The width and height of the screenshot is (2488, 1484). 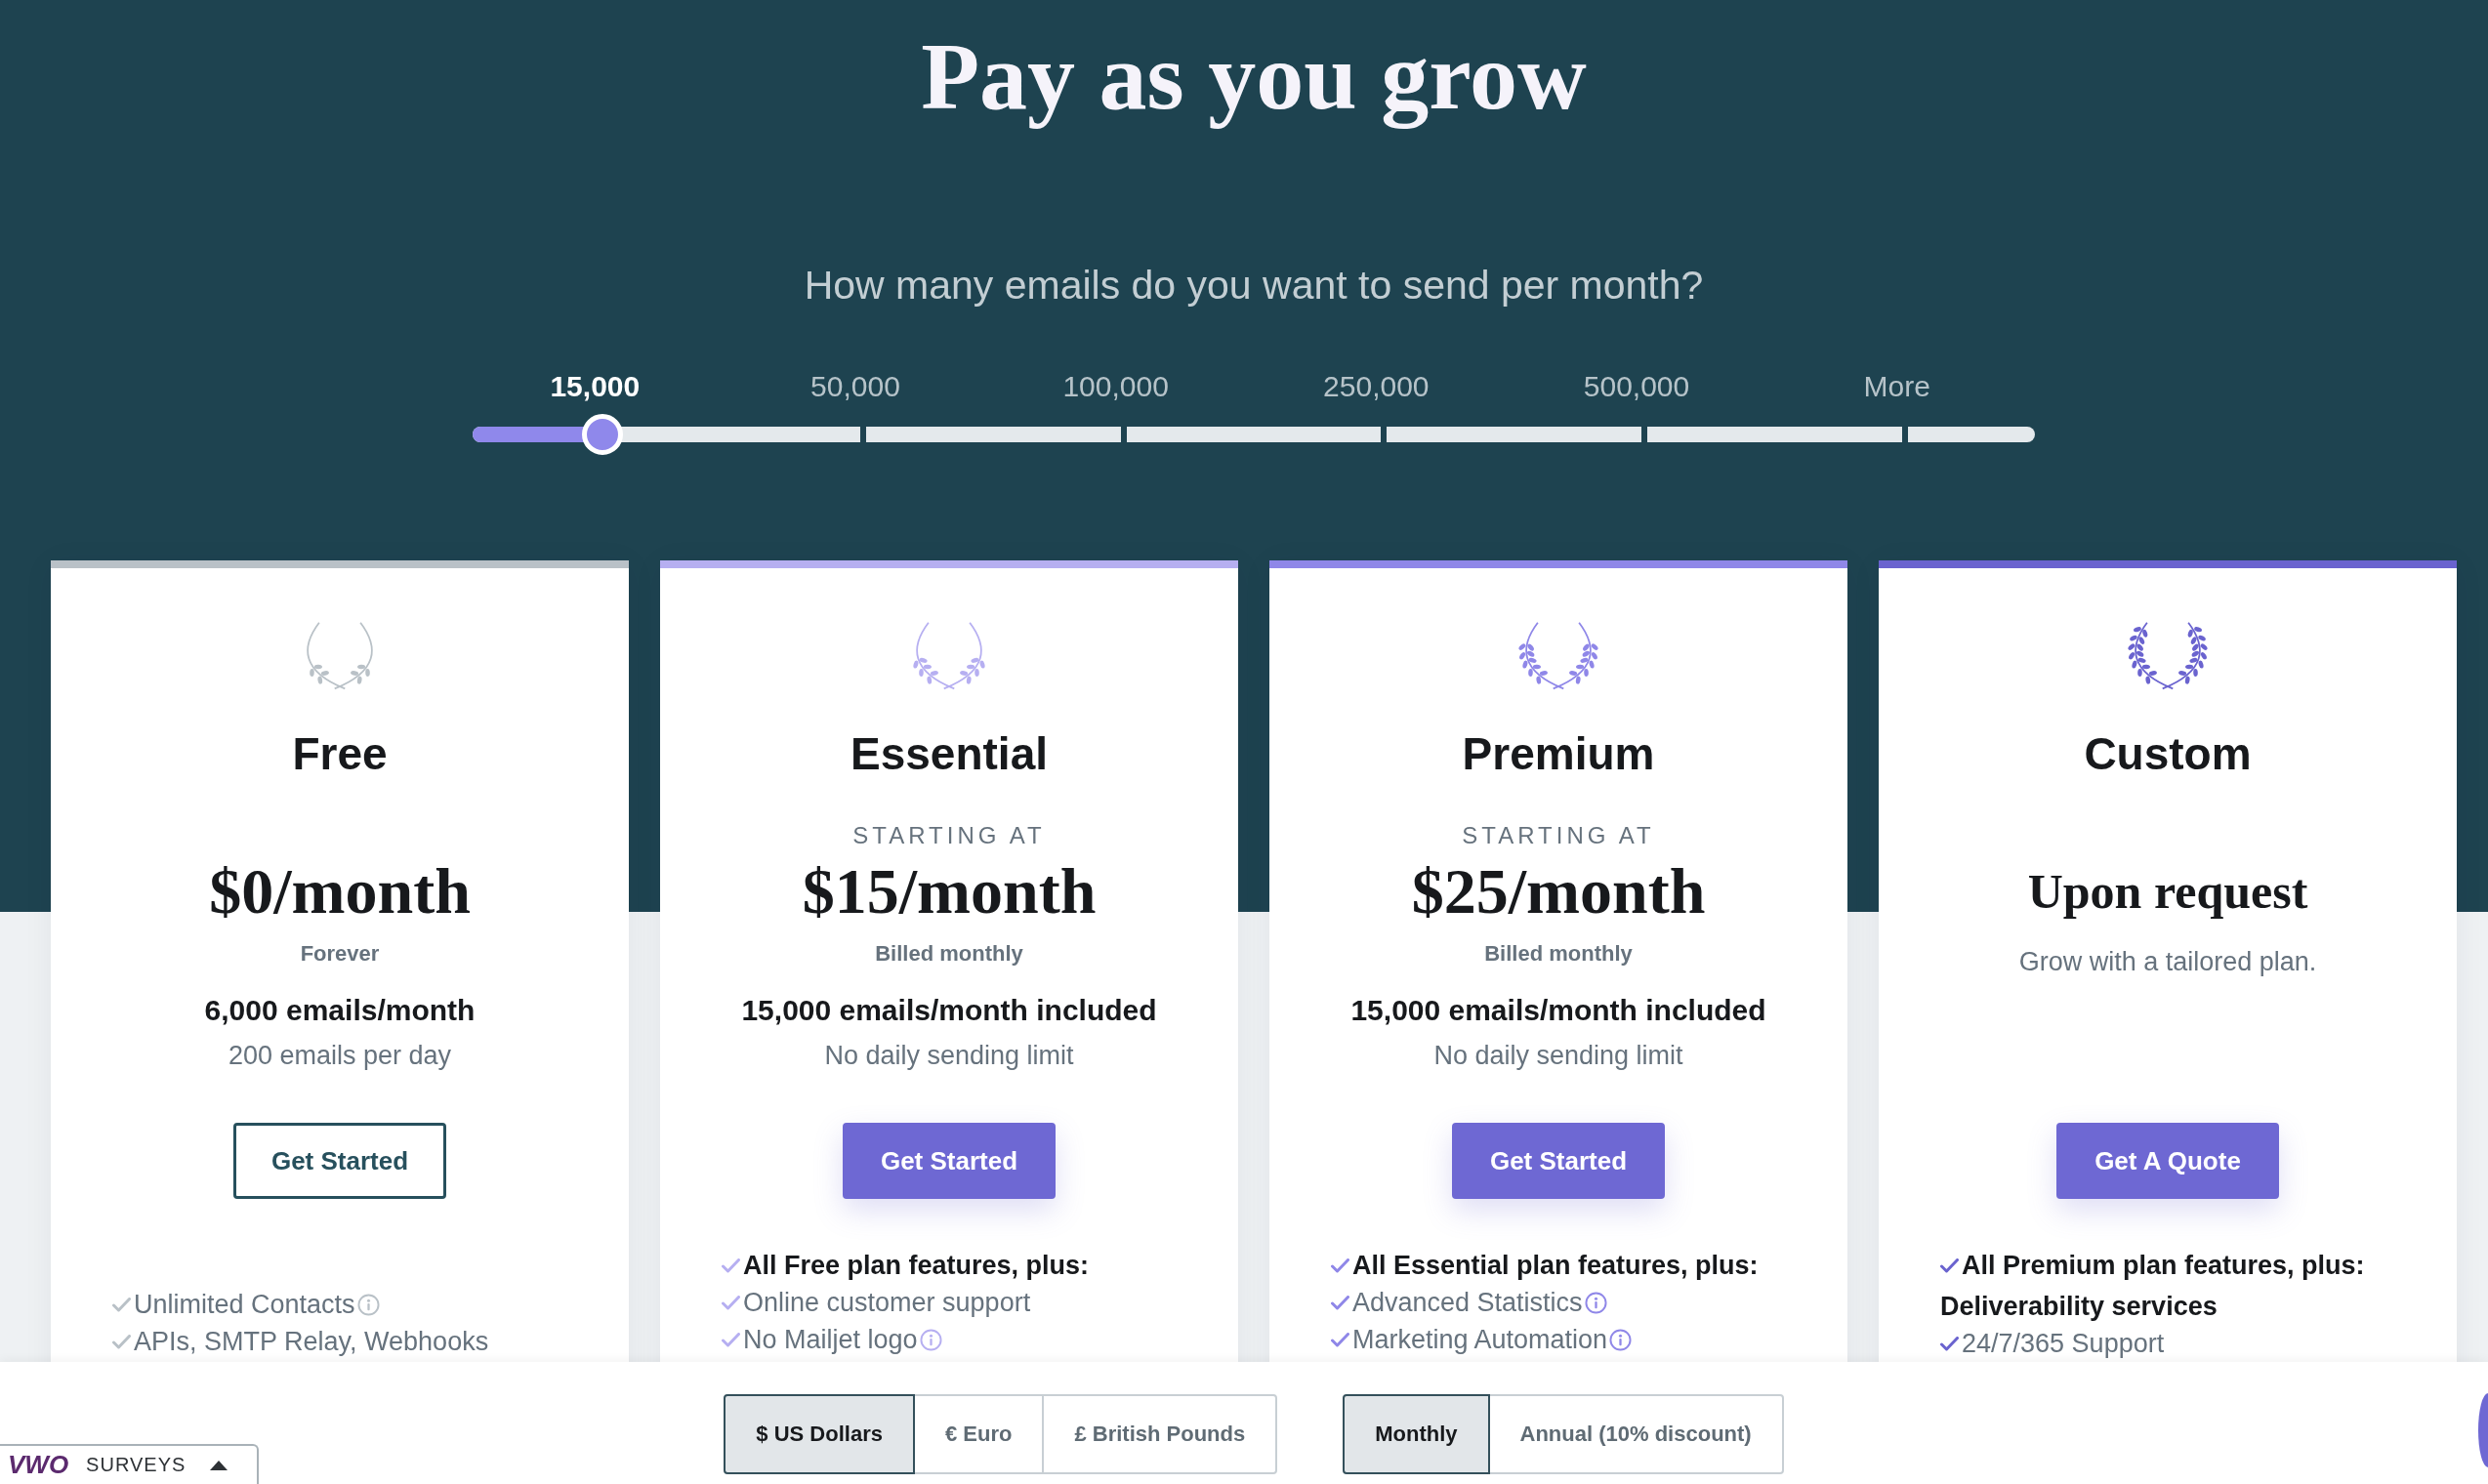 I want to click on feature-heading: All Essential plan features, plus:, so click(x=1556, y=1266).